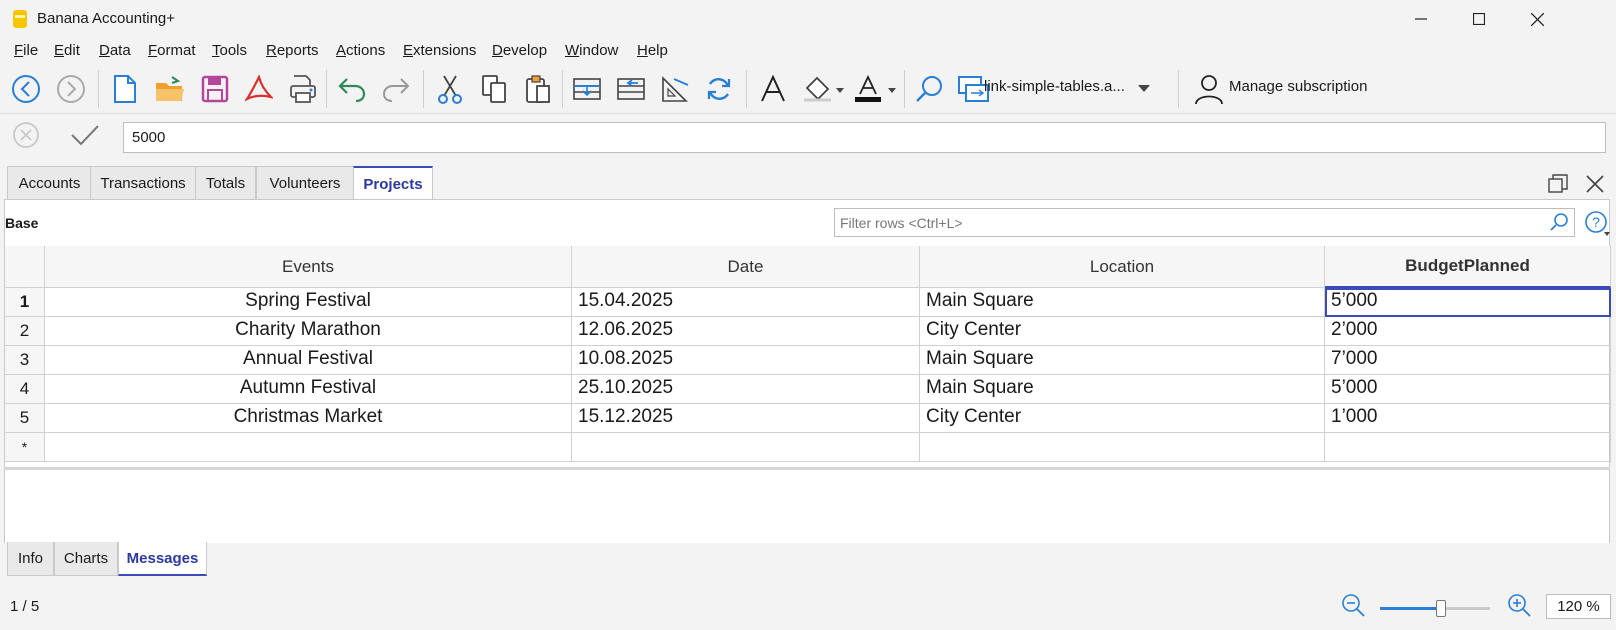  What do you see at coordinates (67, 50) in the screenshot?
I see `menu-edit: Edit` at bounding box center [67, 50].